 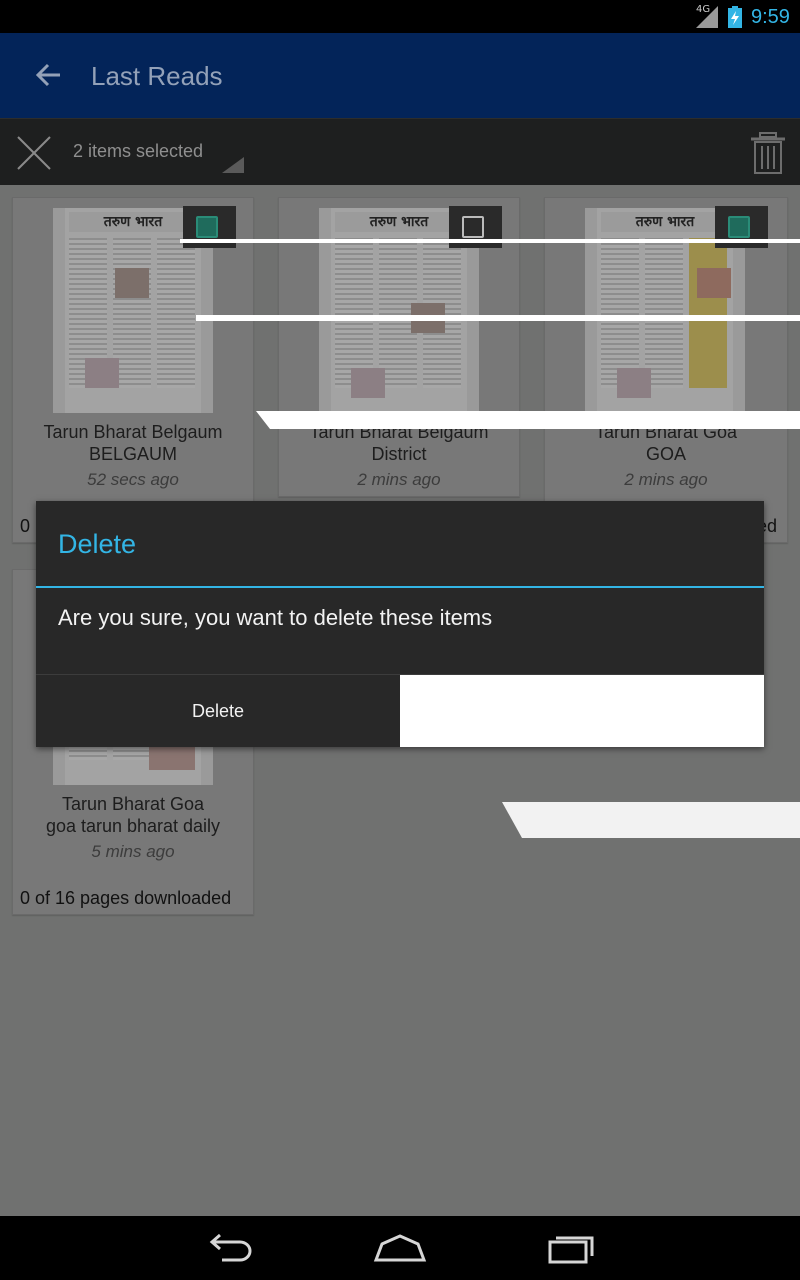 What do you see at coordinates (218, 711) in the screenshot?
I see `delete-button: Delete` at bounding box center [218, 711].